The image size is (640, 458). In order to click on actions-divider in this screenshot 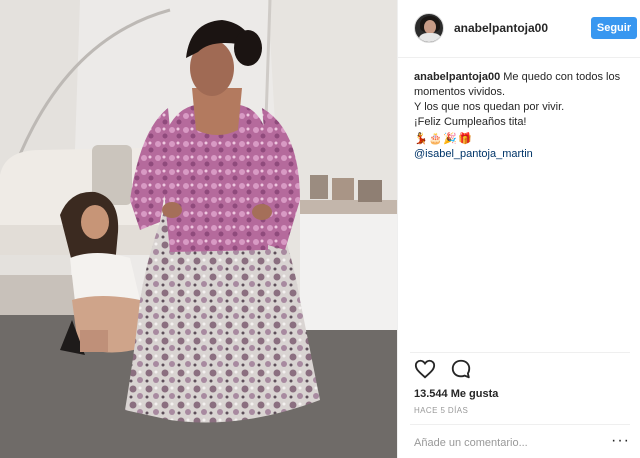, I will do `click(520, 352)`.